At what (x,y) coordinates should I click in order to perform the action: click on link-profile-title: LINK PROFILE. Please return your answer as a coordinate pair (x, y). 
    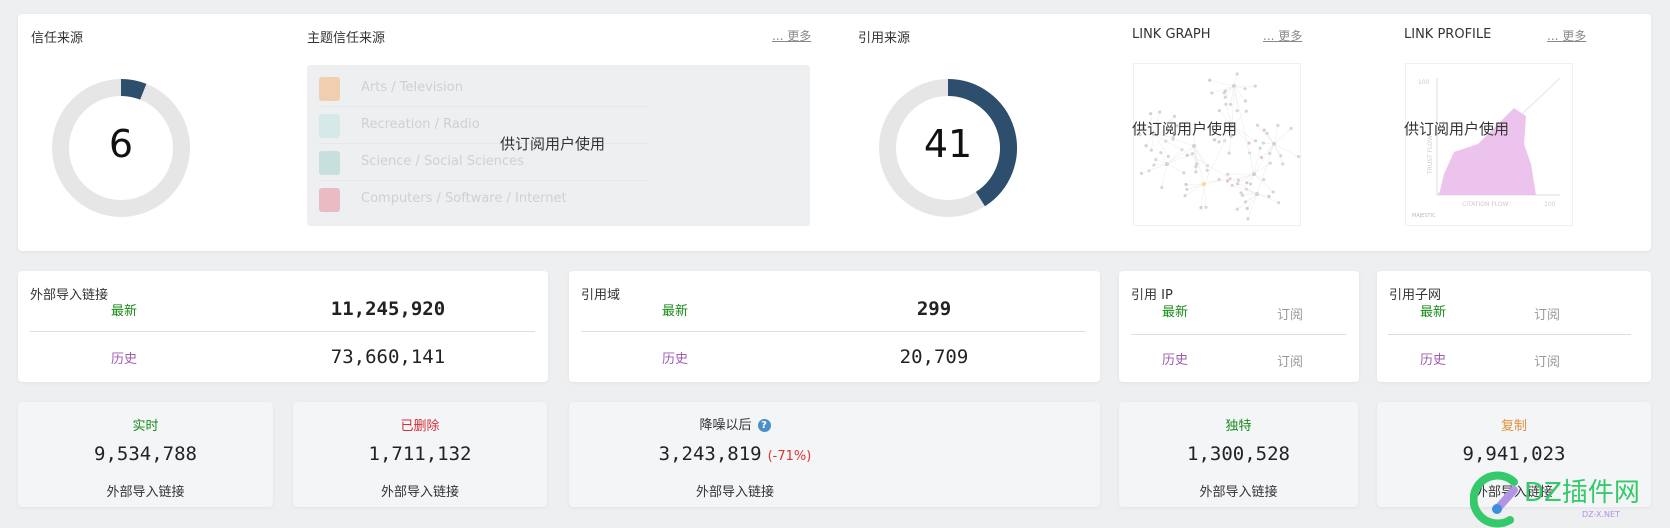
    Looking at the image, I should click on (1448, 34).